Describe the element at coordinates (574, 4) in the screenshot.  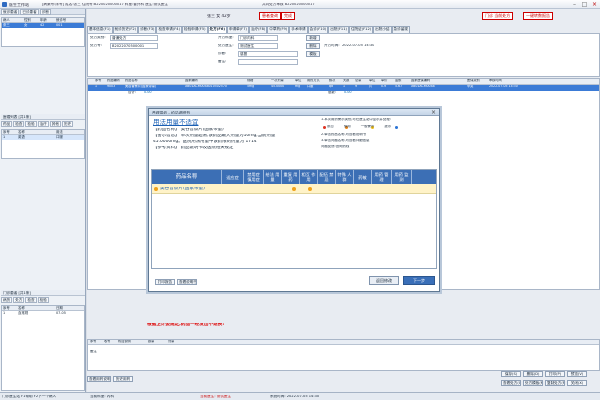
I see `minimize-icon: –` at that location.